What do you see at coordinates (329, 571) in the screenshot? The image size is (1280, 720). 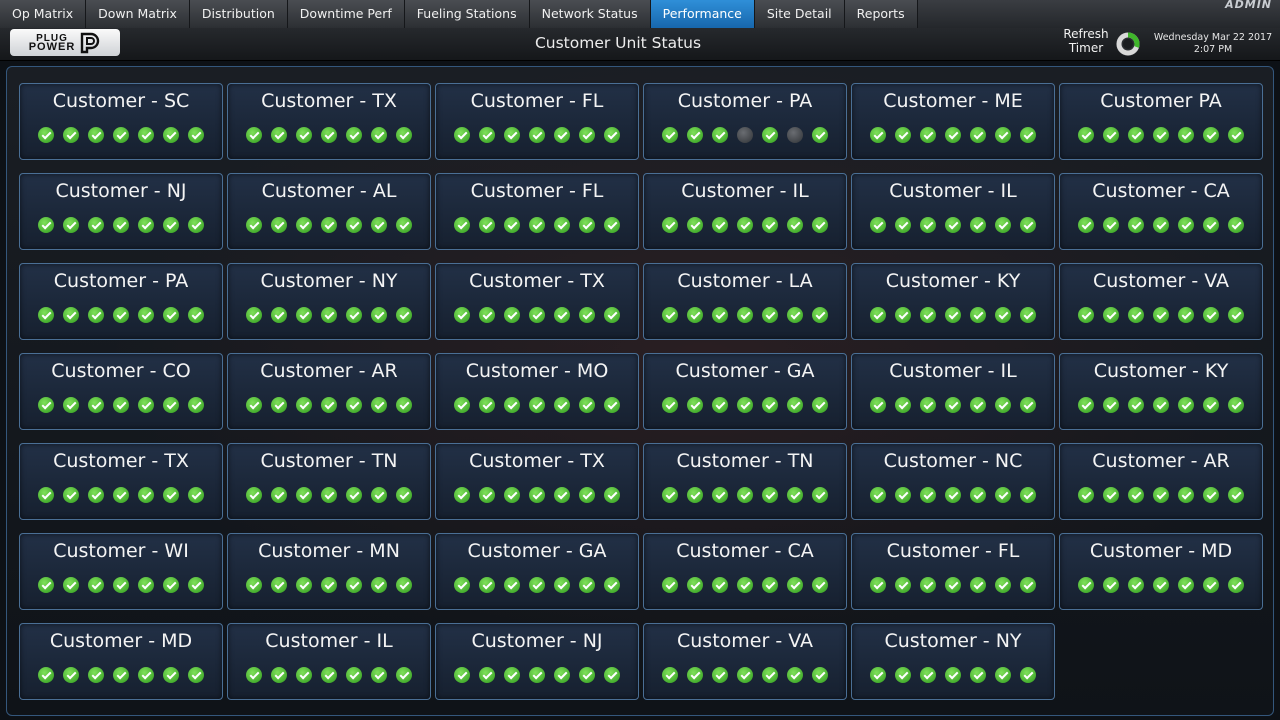 I see `customer-card: Customer - MN` at bounding box center [329, 571].